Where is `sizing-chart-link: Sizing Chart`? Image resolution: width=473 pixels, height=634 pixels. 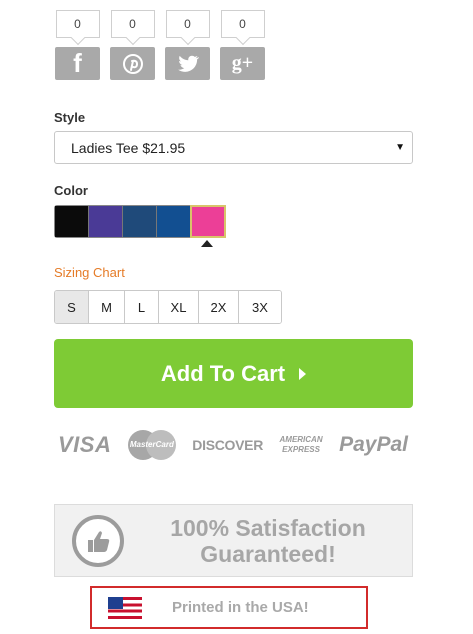 sizing-chart-link: Sizing Chart is located at coordinates (89, 272).